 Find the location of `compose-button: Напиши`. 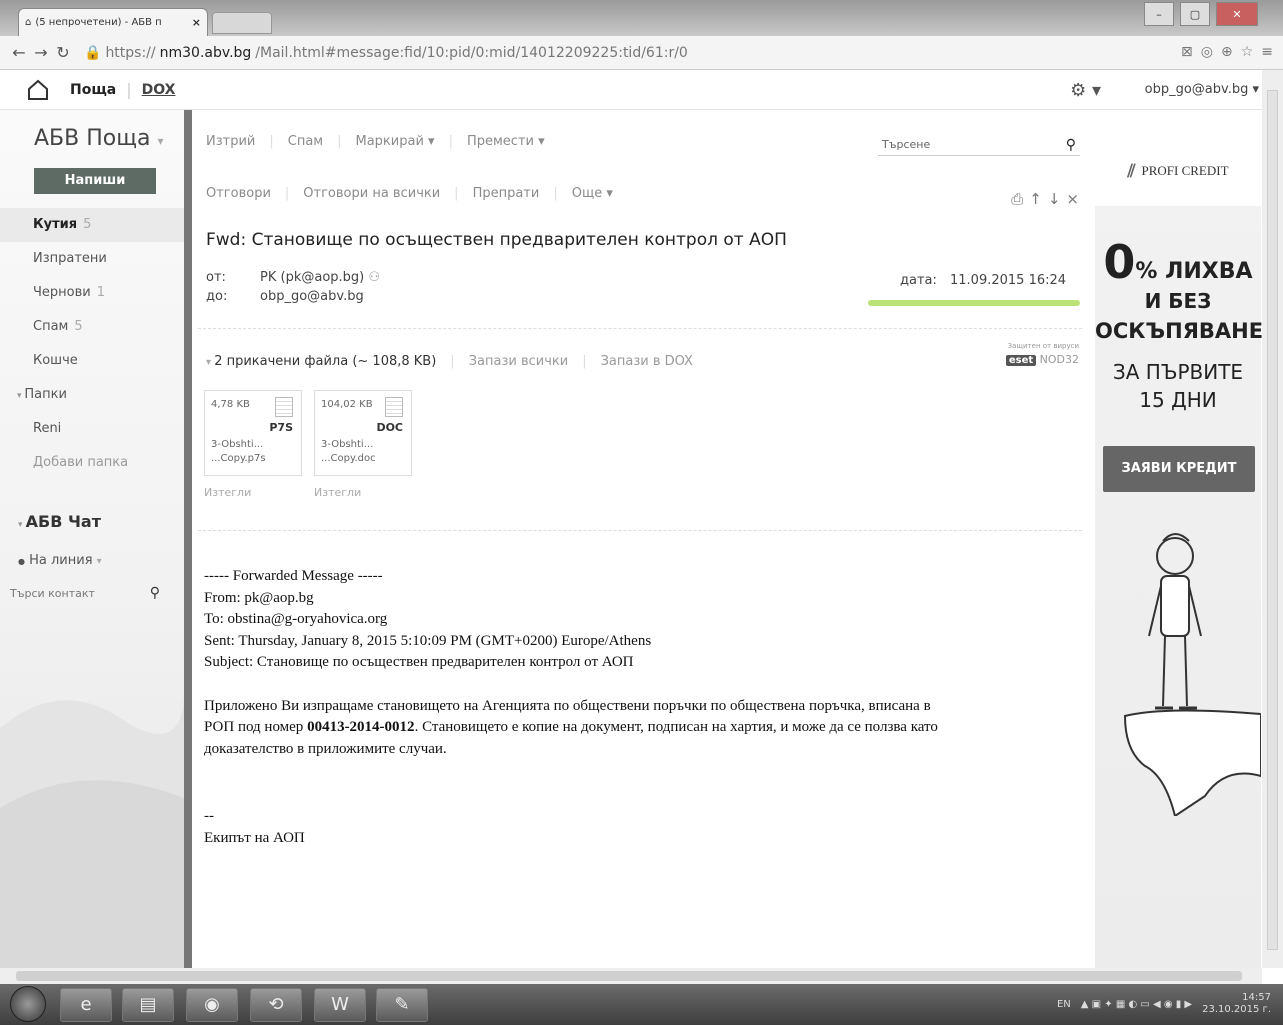

compose-button: Напиши is located at coordinates (95, 181).